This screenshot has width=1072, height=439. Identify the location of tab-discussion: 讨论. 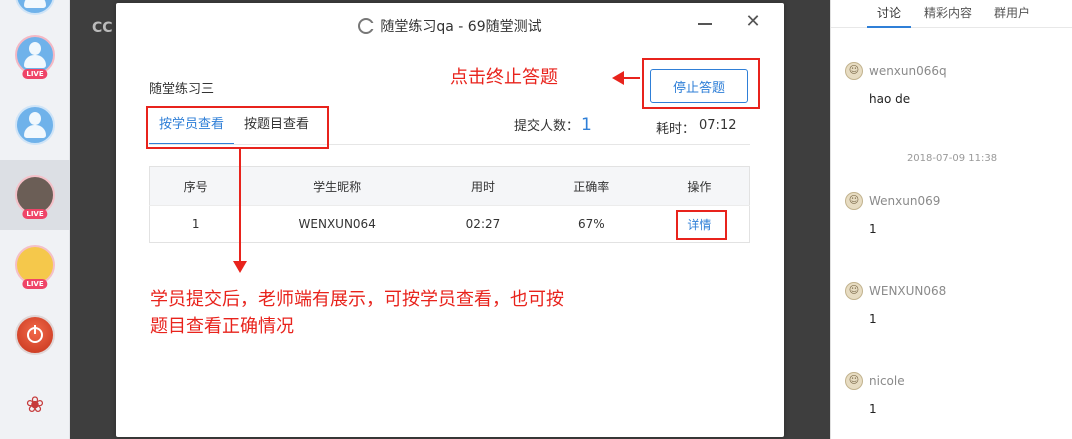
(889, 14).